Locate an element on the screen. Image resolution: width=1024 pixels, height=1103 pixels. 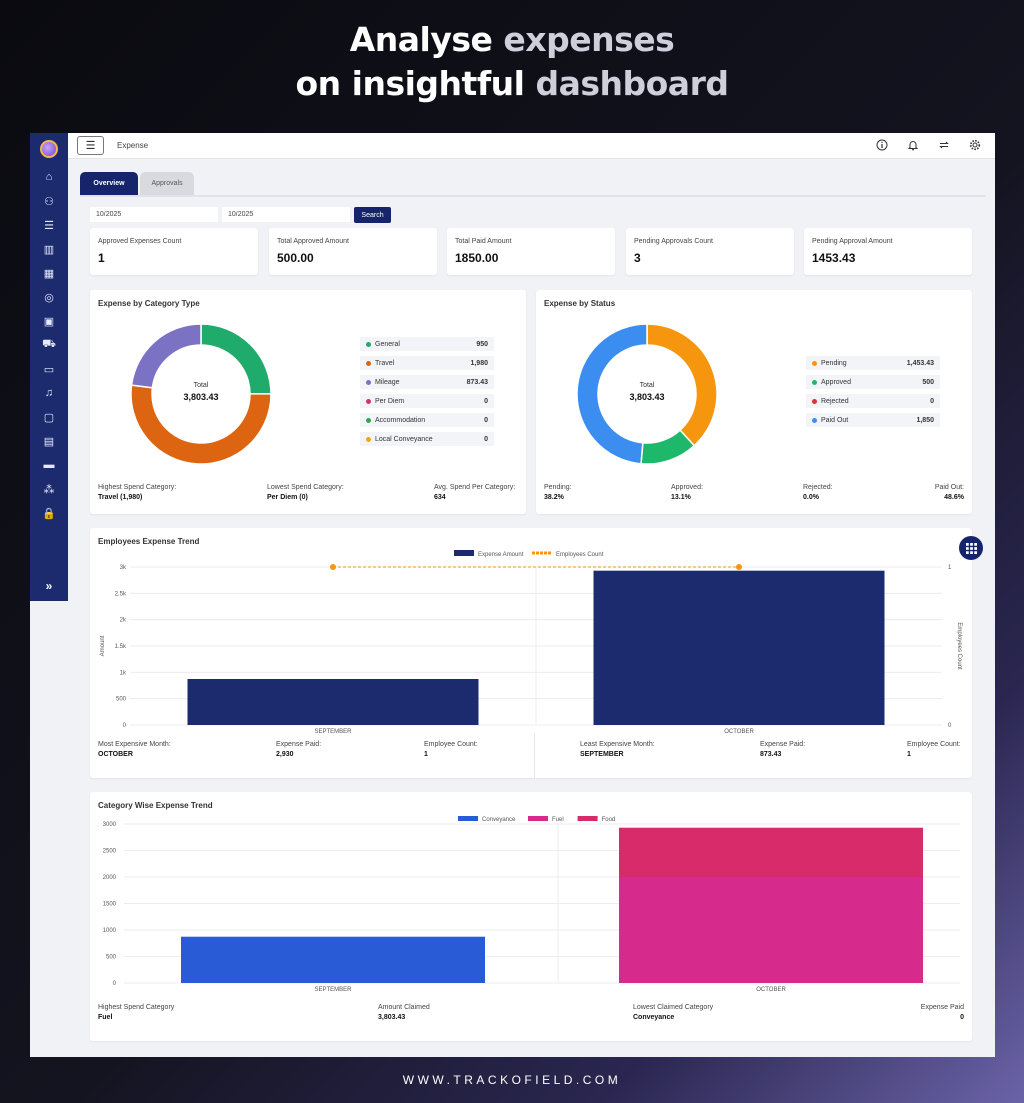
filter-bar: Search is located at coordinates (240, 215).